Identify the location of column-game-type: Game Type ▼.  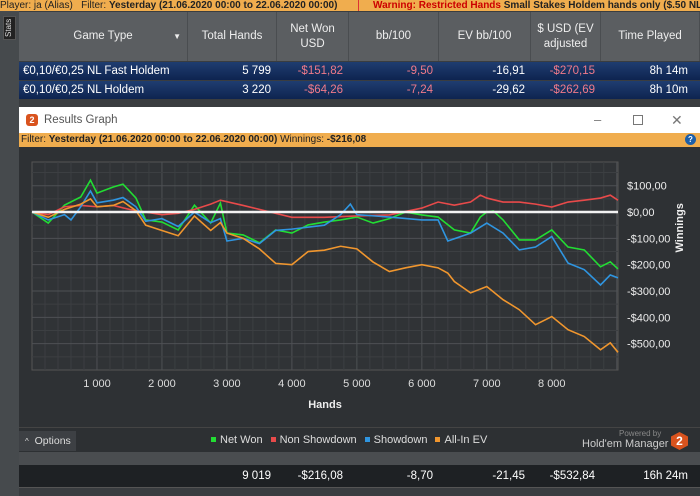
(103, 36).